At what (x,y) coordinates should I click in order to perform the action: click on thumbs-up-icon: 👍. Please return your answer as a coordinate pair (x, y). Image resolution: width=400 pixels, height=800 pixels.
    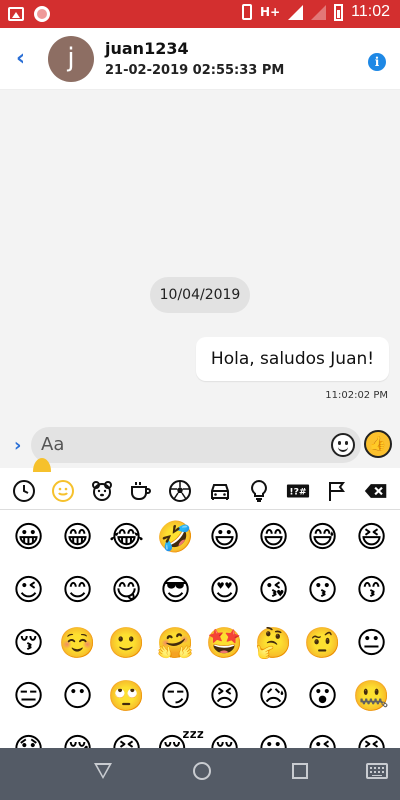
    Looking at the image, I should click on (378, 444).